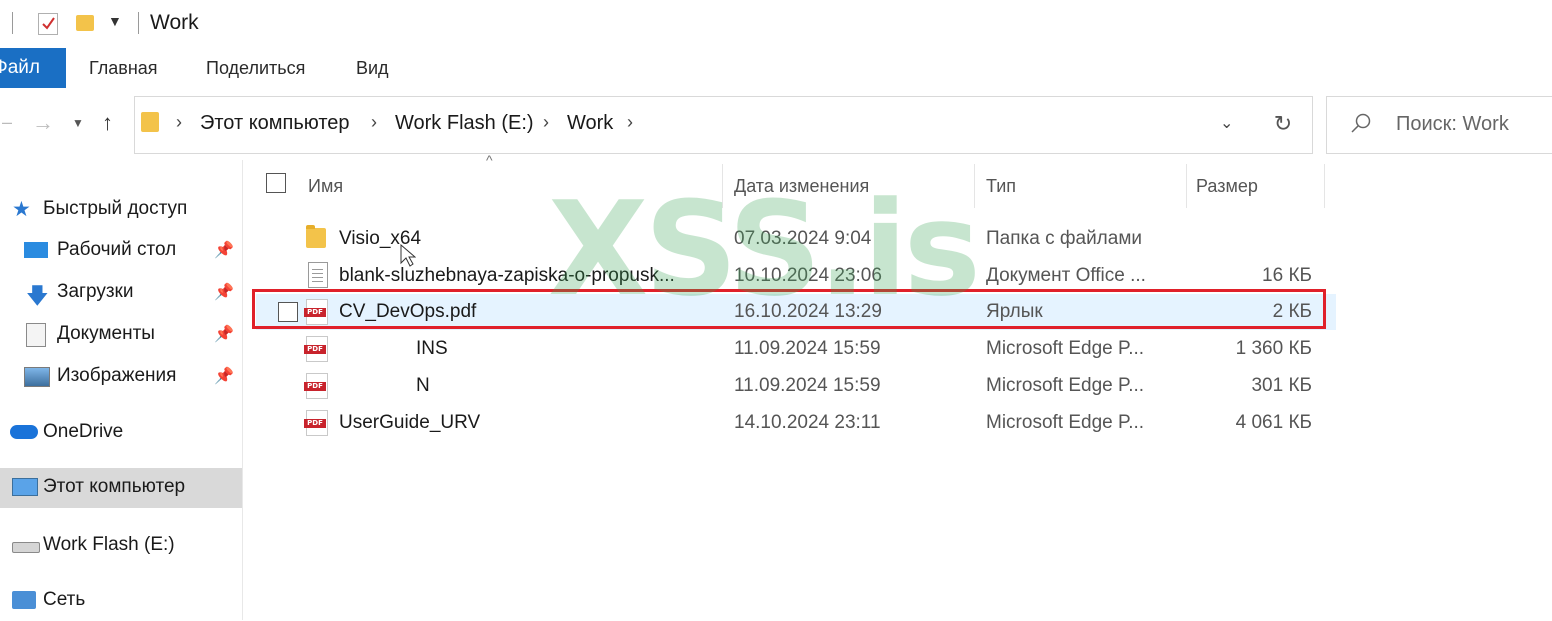 Image resolution: width=1552 pixels, height=621 pixels. What do you see at coordinates (408, 258) in the screenshot?
I see `mouse-cursor-icon` at bounding box center [408, 258].